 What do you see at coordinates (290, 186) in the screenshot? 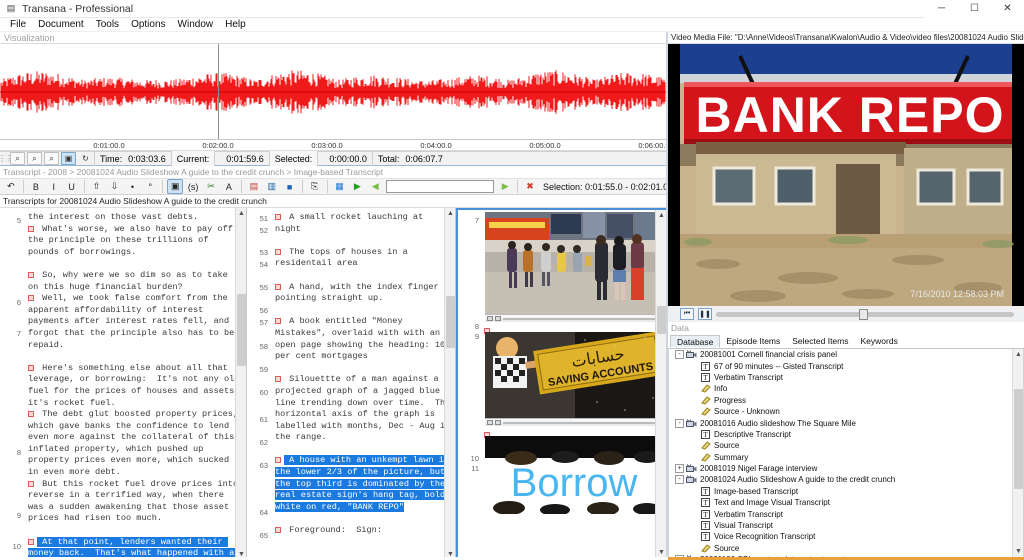
I see `save-icon: ■` at bounding box center [290, 186].